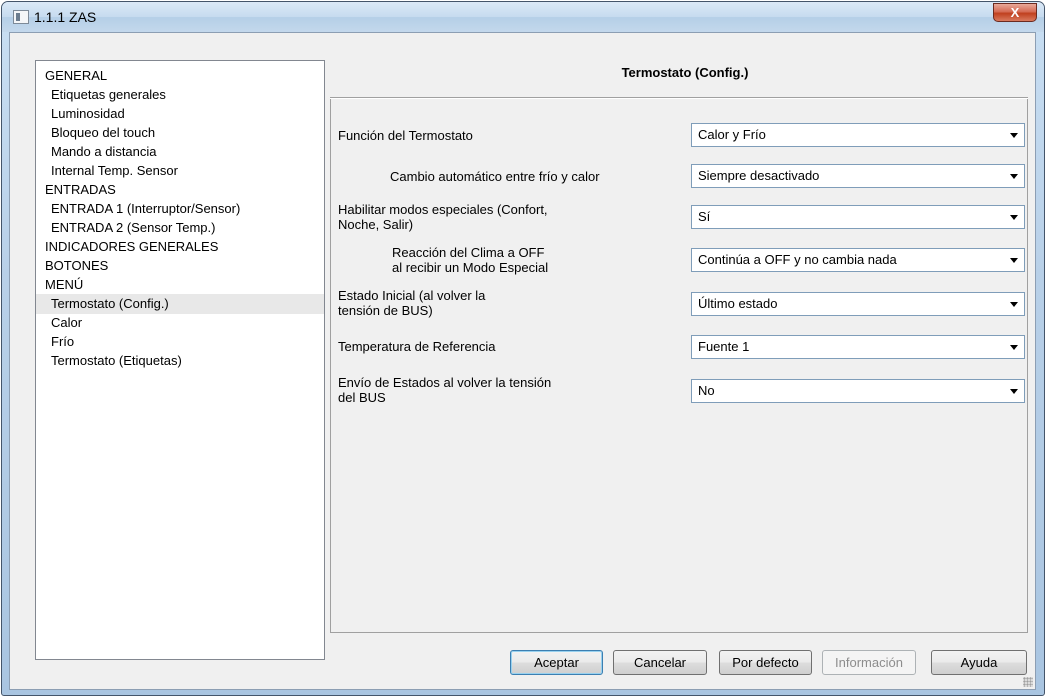 This screenshot has height=698, width=1048. What do you see at coordinates (495, 176) in the screenshot?
I see `param-label-cambio-automatico: Cambio automático entre frío y calor` at bounding box center [495, 176].